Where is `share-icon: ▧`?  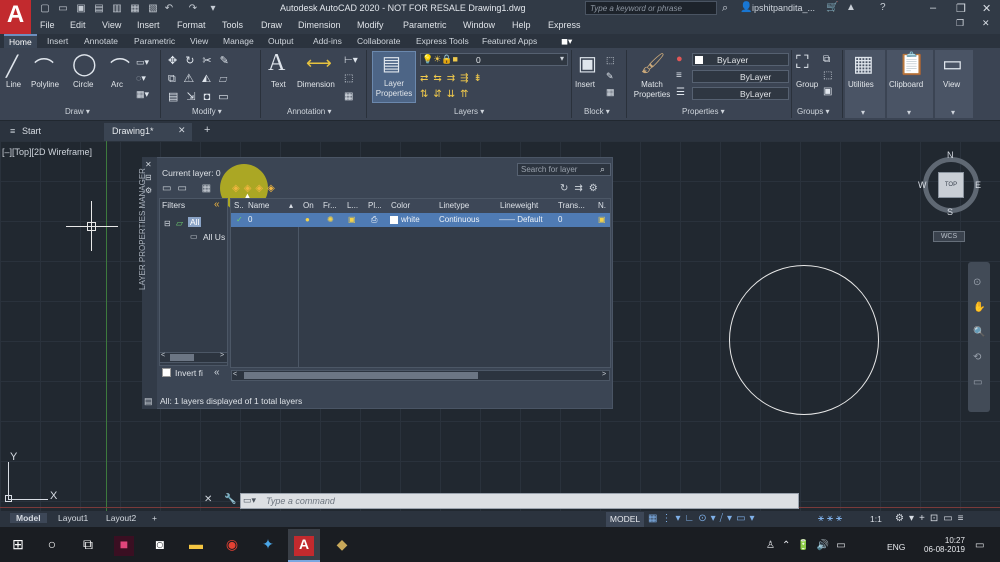
share-icon: ▧ is located at coordinates (153, 9).